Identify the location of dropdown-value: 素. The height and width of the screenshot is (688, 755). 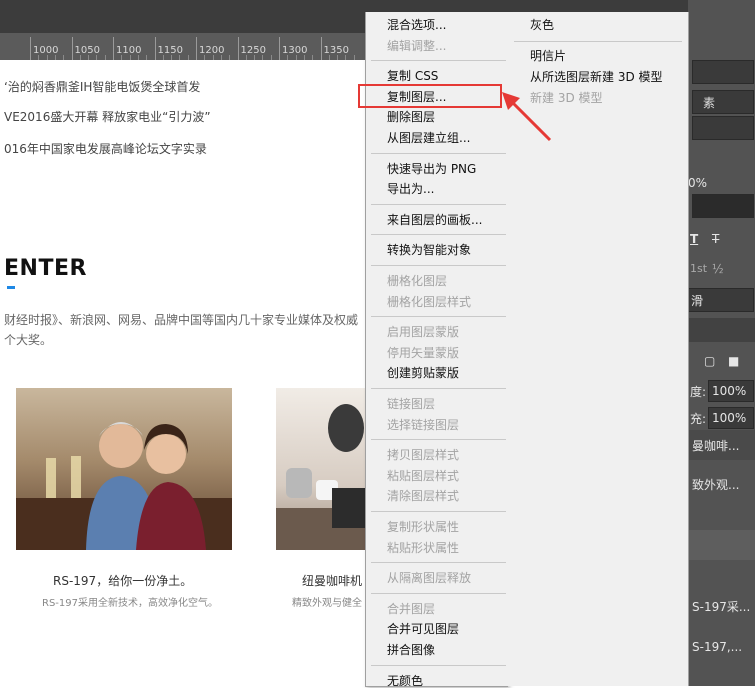
(709, 103).